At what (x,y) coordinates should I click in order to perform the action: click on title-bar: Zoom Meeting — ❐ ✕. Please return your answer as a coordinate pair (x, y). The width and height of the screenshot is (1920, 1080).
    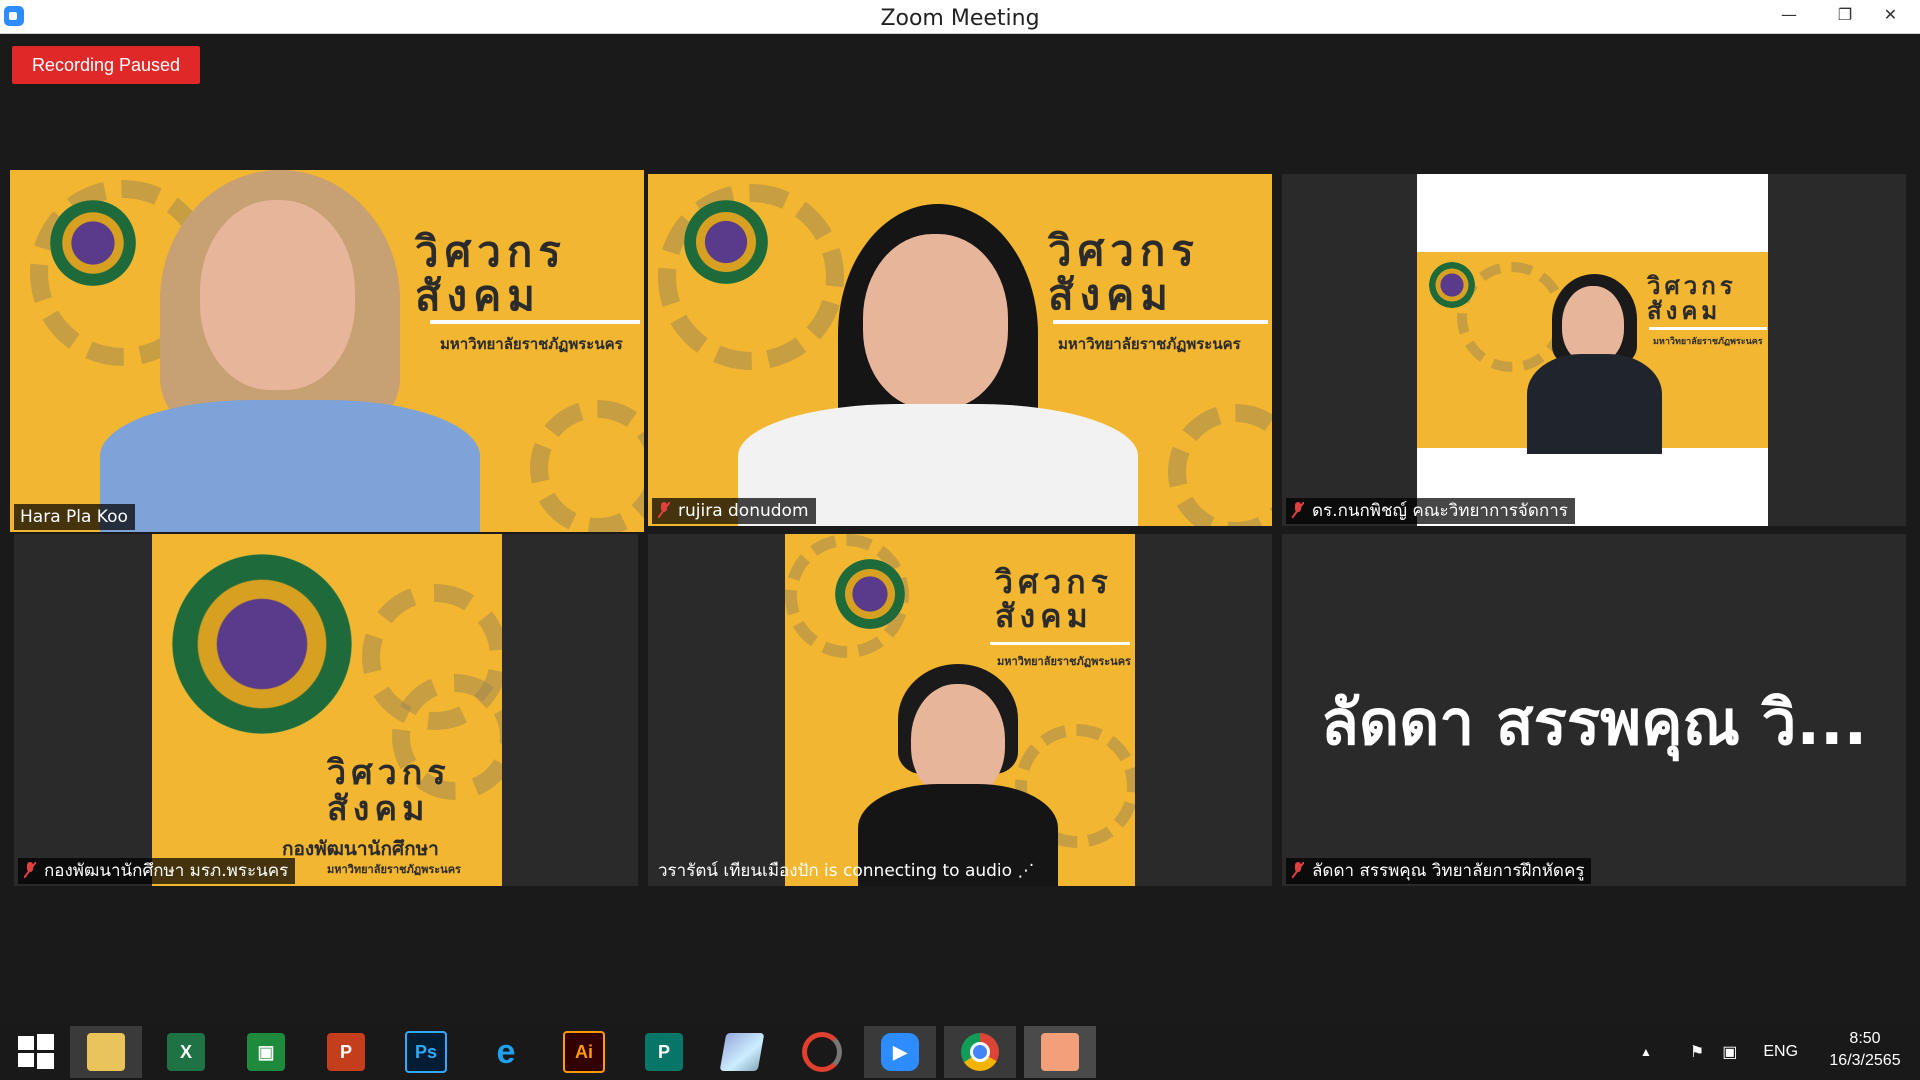
    Looking at the image, I should click on (960, 17).